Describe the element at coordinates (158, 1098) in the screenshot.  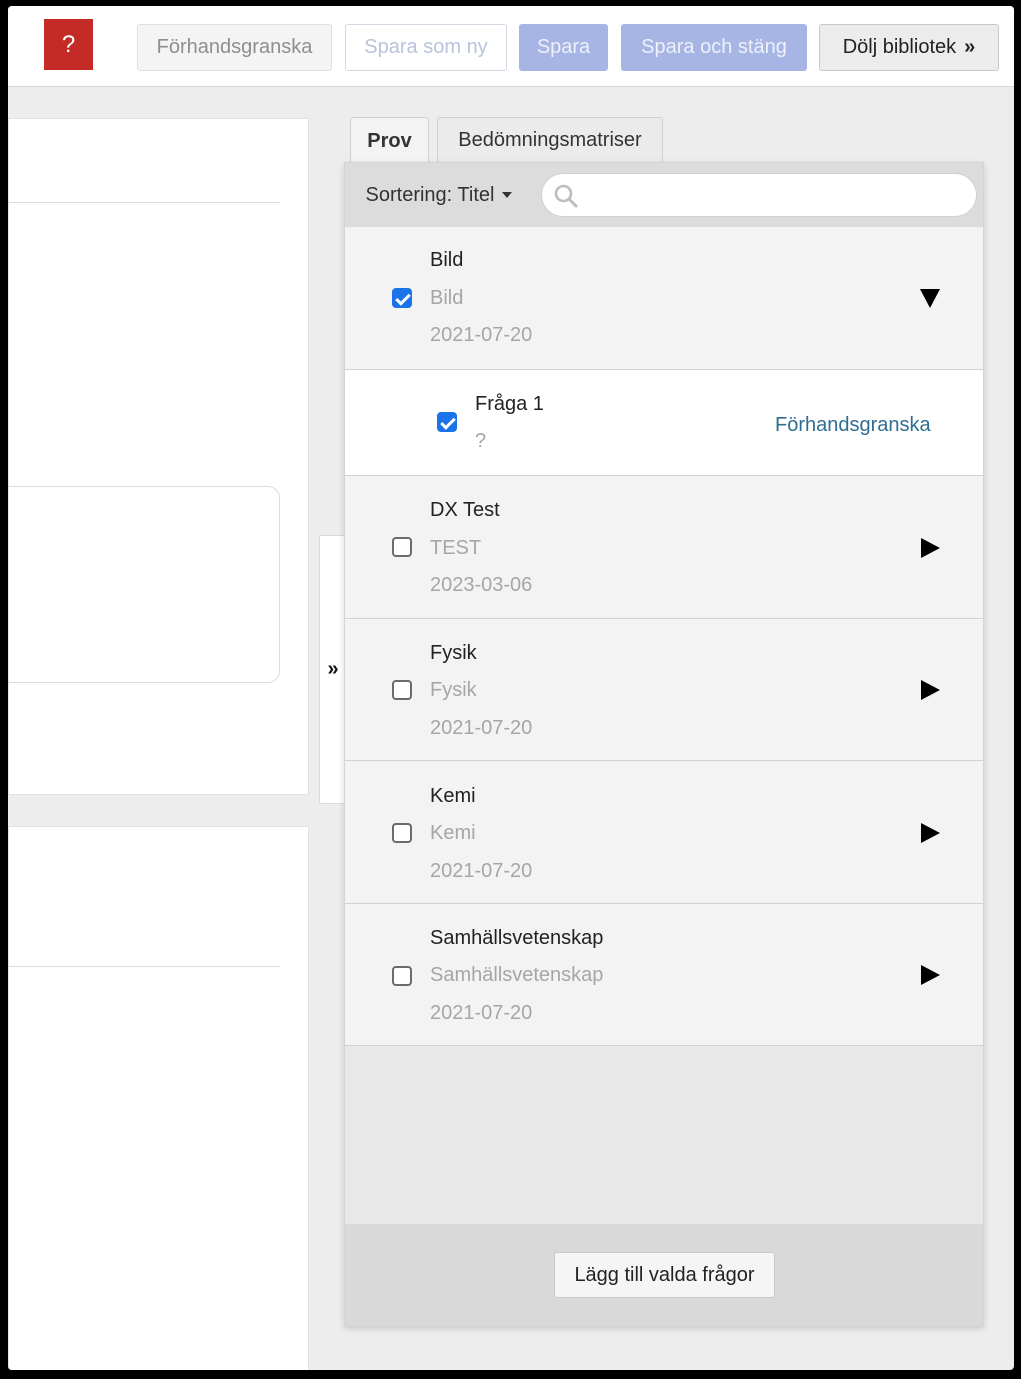
I see `editor-panel-bottom` at that location.